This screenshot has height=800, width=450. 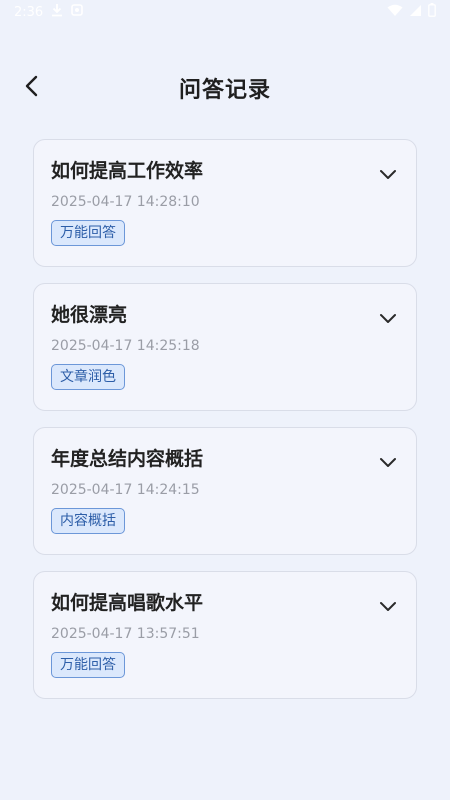 What do you see at coordinates (88, 521) in the screenshot?
I see `record-tag: 内容概括` at bounding box center [88, 521].